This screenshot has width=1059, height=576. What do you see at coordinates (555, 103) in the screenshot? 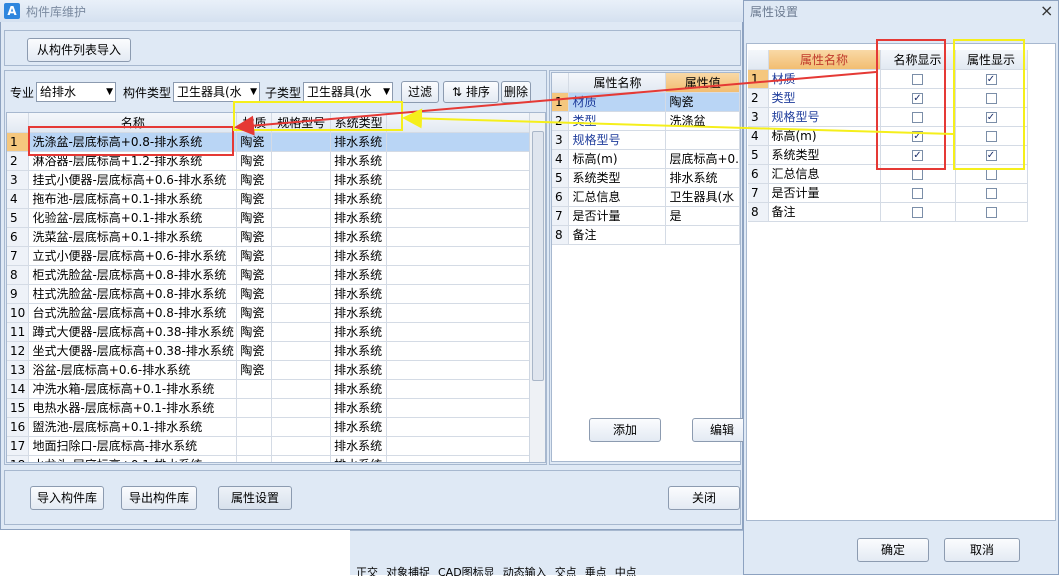
I see `red-arrow` at bounding box center [555, 103].